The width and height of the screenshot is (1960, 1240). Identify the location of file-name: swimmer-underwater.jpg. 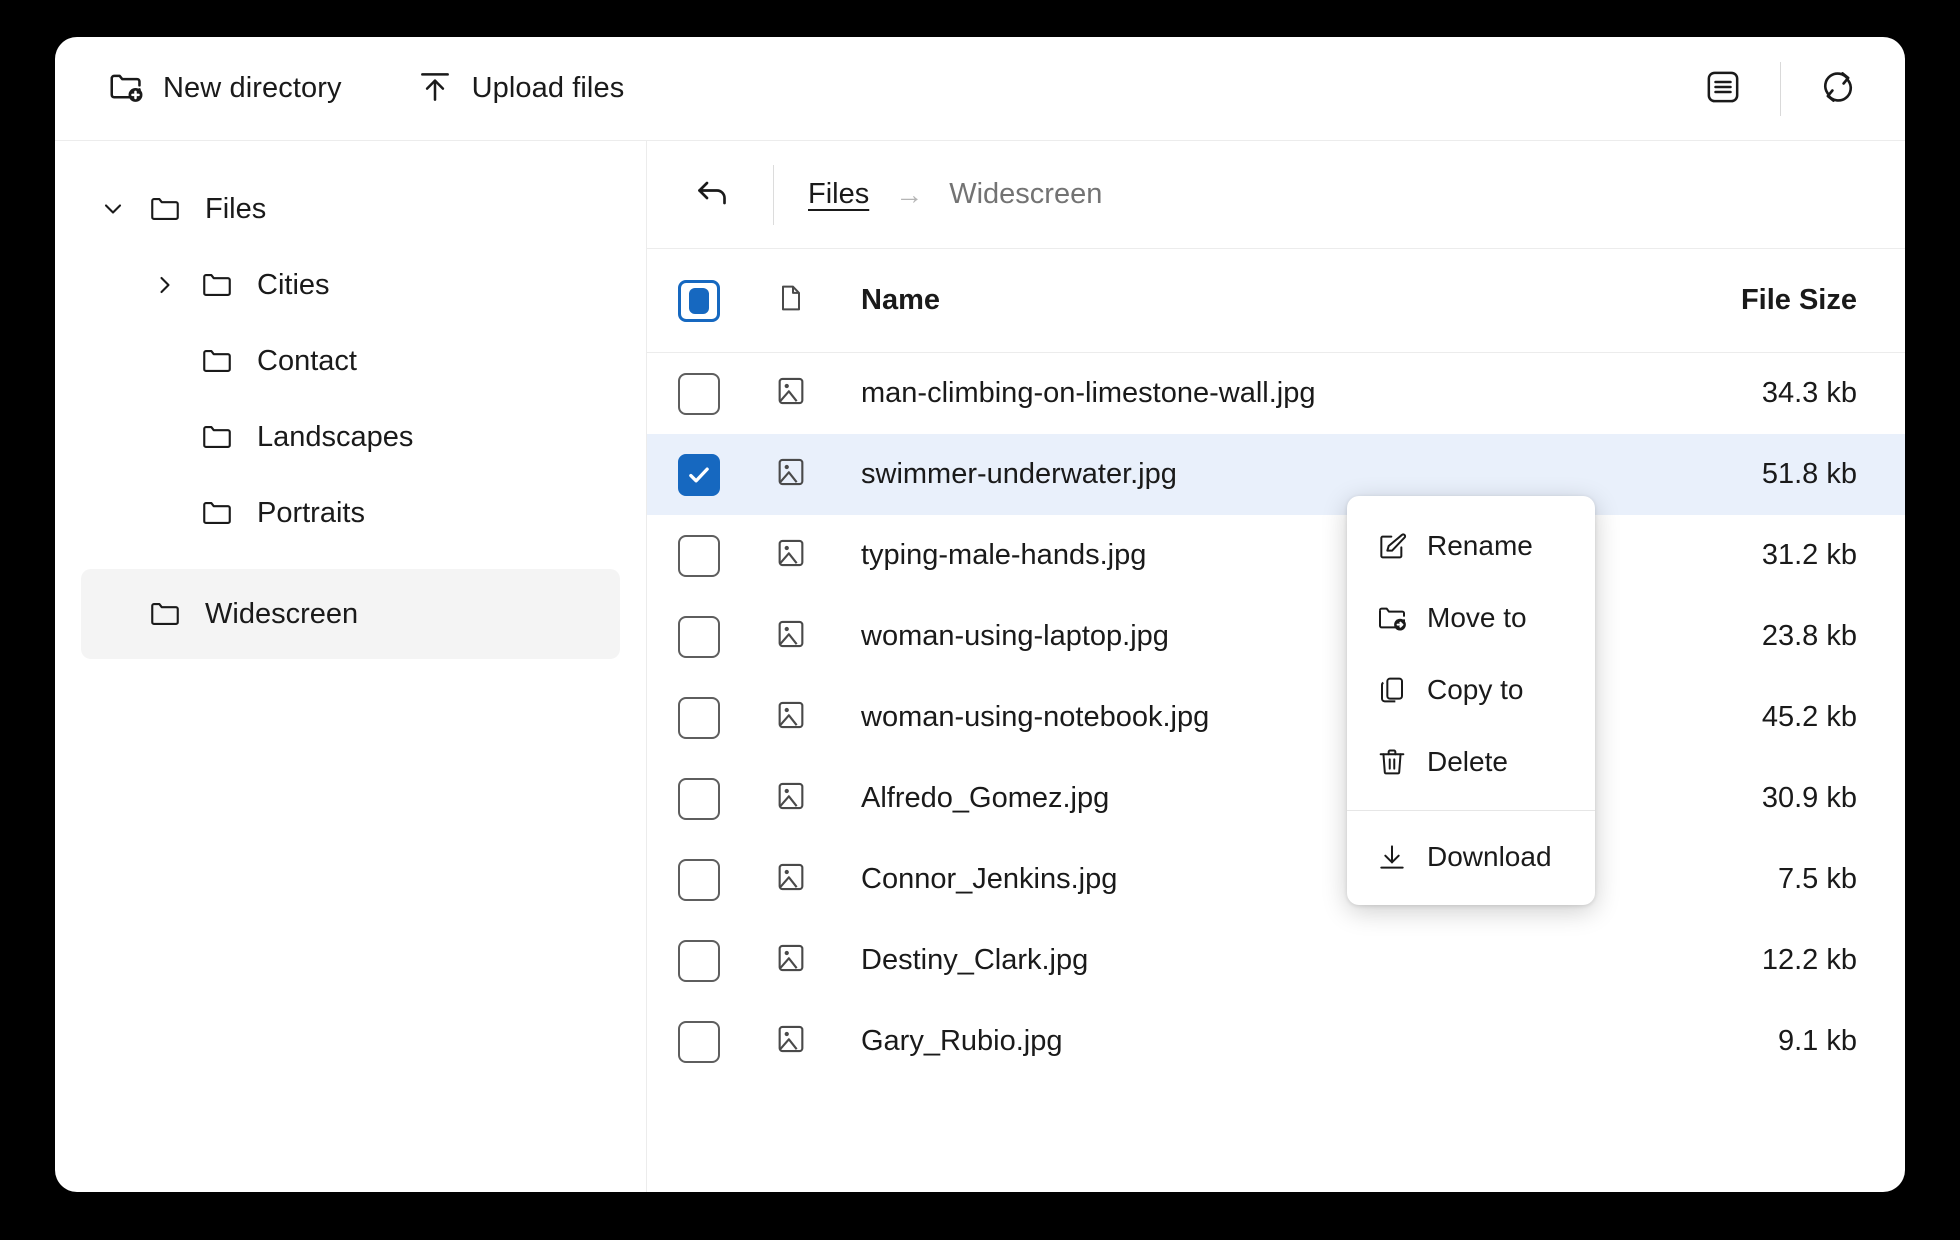
(1019, 474).